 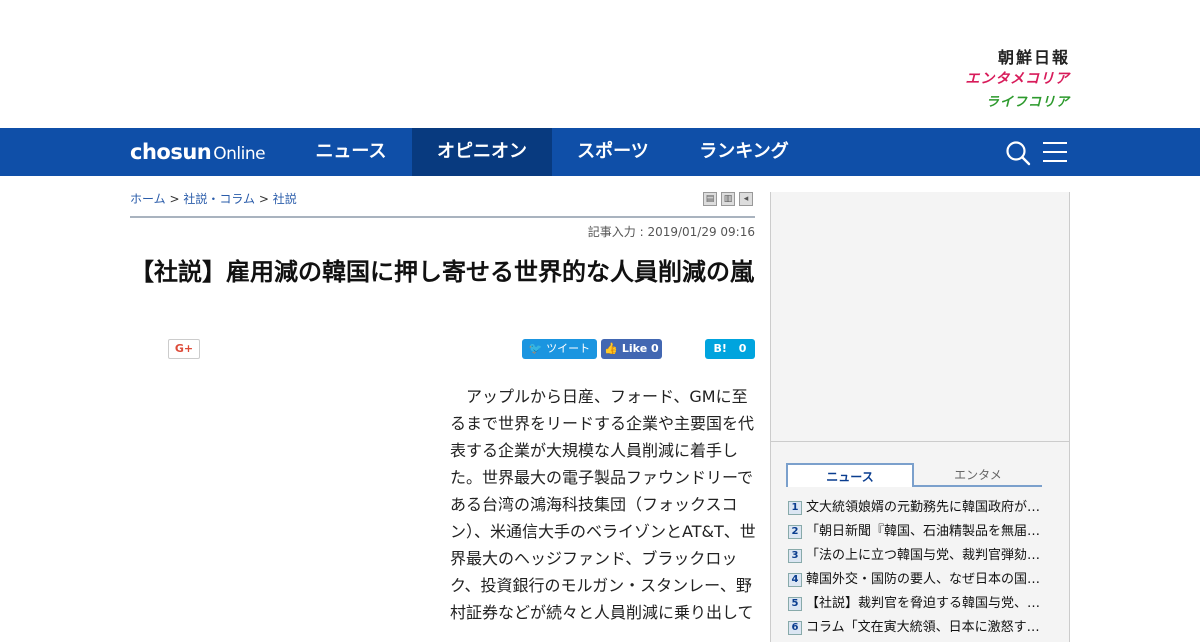 I want to click on article-tools: ▤ ▥ ◂, so click(x=728, y=199).